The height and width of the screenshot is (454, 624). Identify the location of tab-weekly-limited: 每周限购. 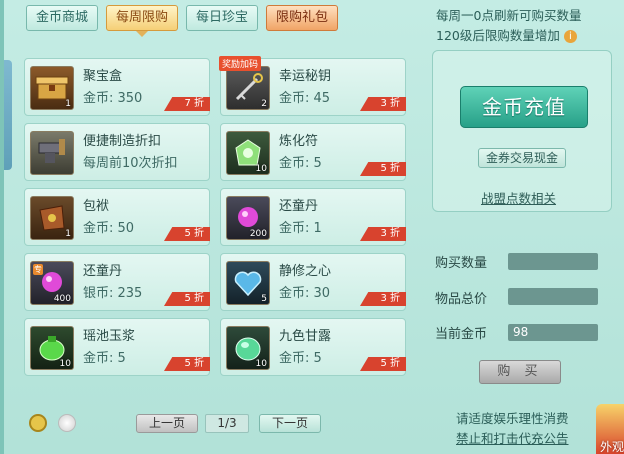
(142, 18).